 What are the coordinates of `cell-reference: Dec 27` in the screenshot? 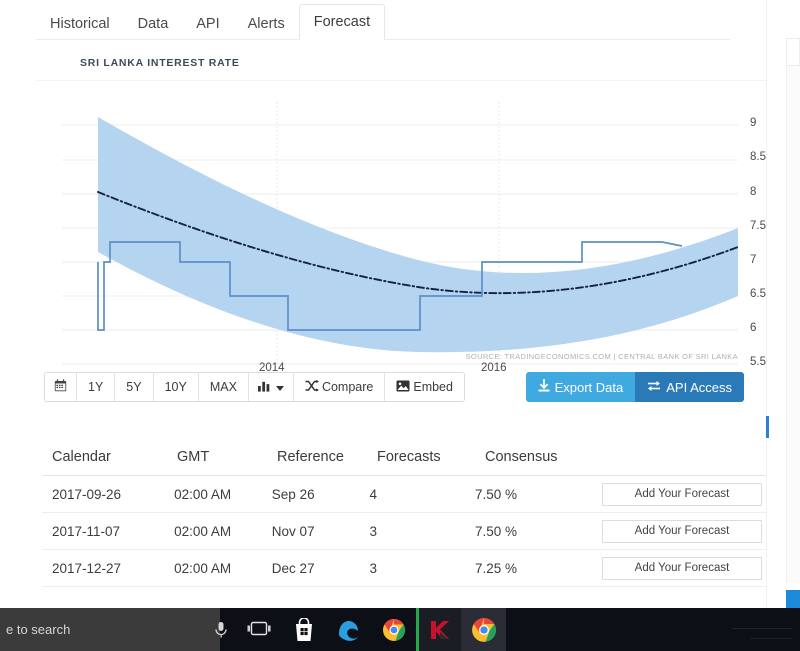 It's located at (293, 568).